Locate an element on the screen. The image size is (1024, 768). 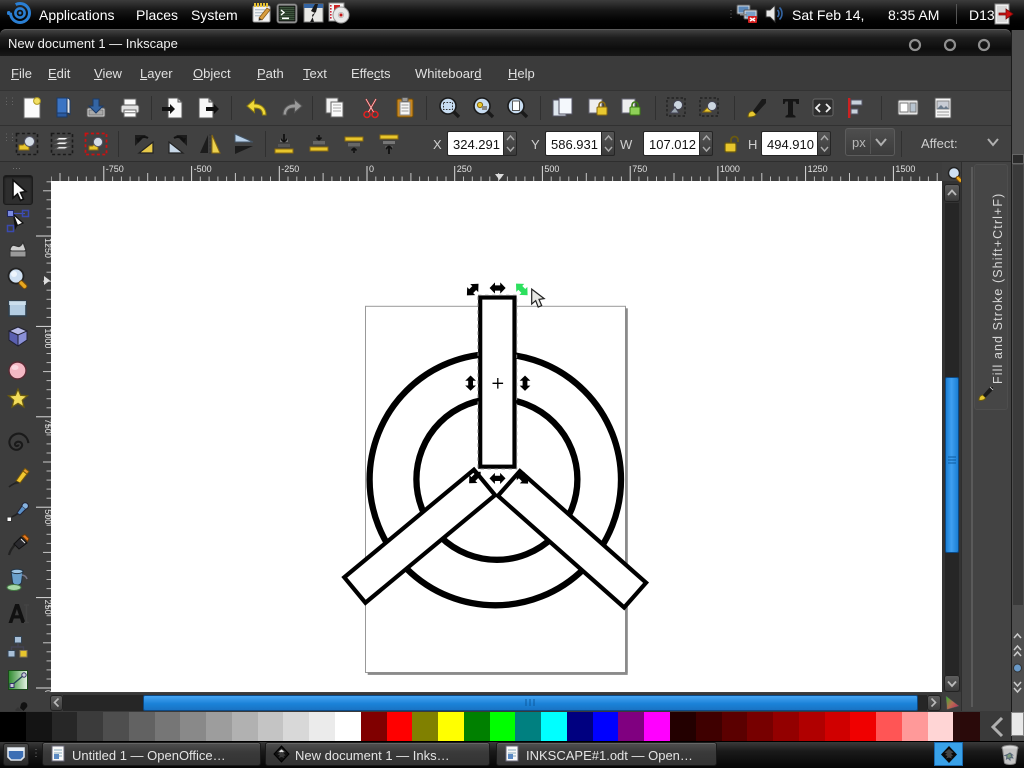
svg-text: 1500 is located at coordinates (905, 169).